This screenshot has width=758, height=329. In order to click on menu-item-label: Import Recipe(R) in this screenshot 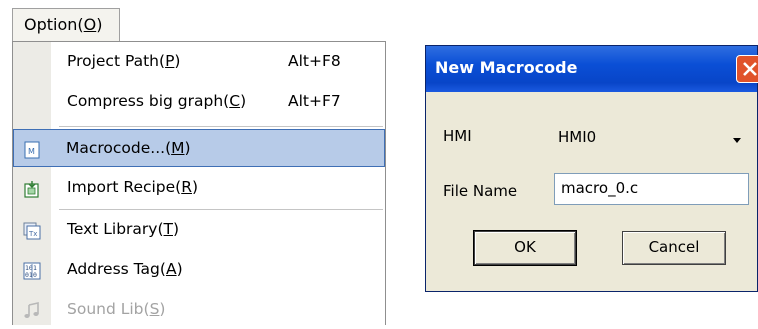, I will do `click(133, 187)`.